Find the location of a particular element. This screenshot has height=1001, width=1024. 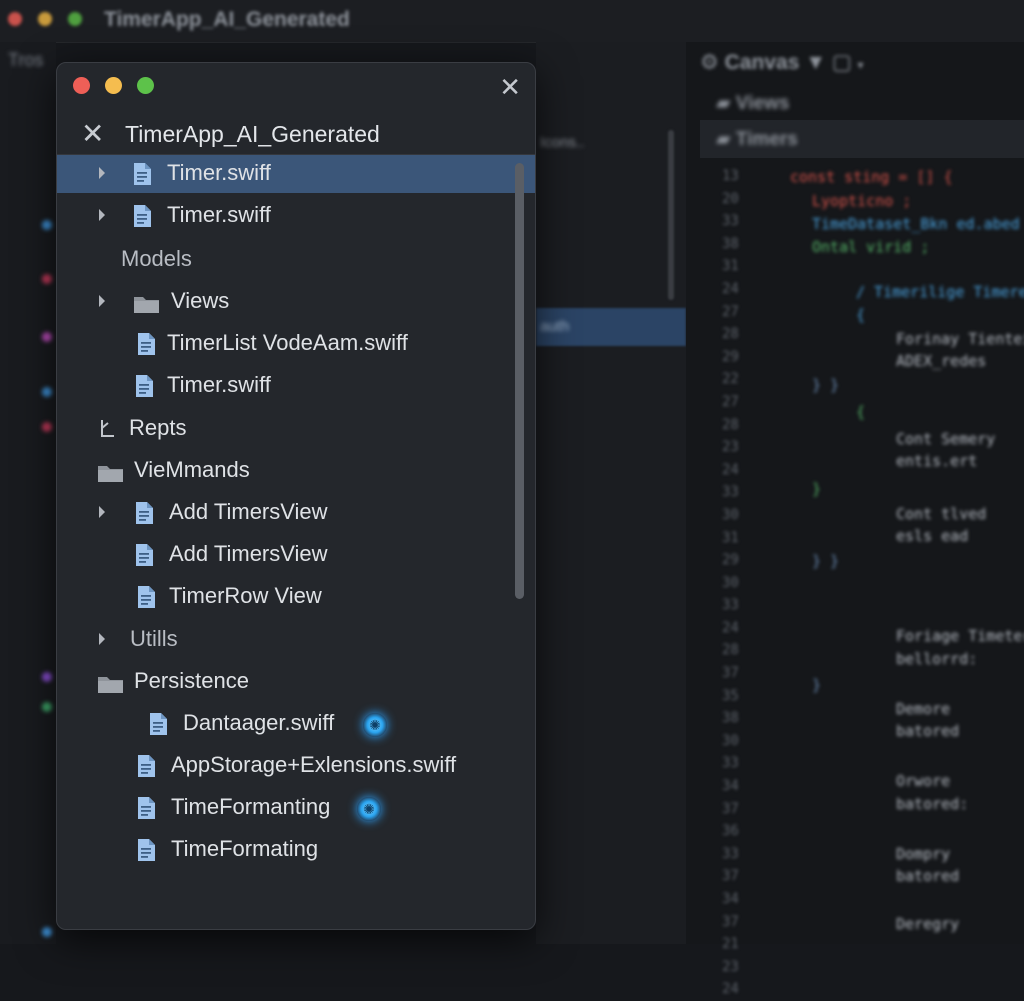

file-list-item: Icons.. is located at coordinates (562, 142).